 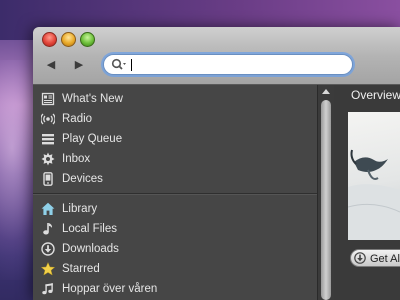 I want to click on sidebar-item-label: Library, so click(x=80, y=209).